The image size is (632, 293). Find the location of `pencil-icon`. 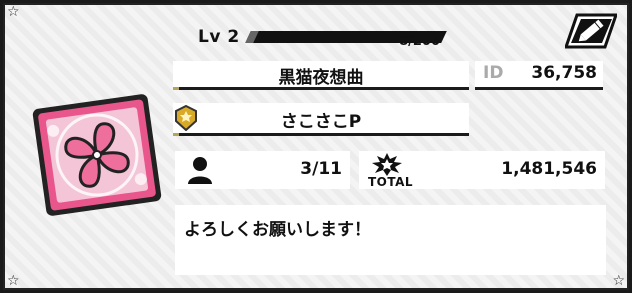

pencil-icon is located at coordinates (591, 31).